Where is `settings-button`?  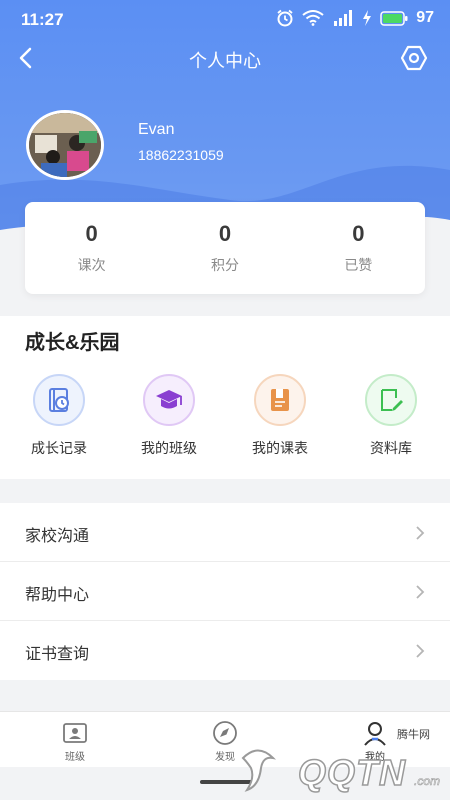
settings-button is located at coordinates (414, 58).